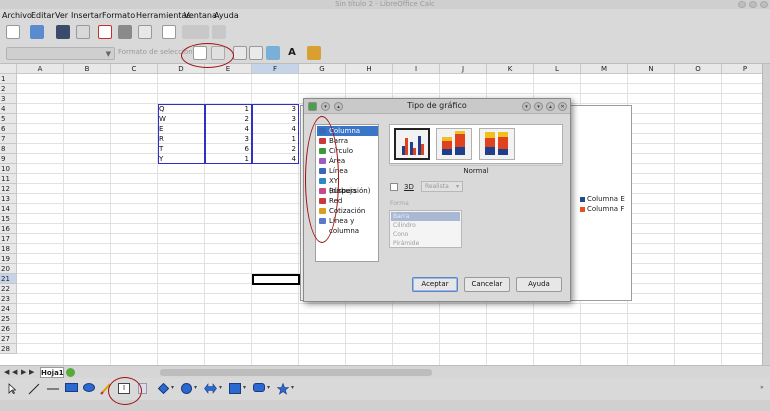  I want to click on prev-sheet-icon: ◀, so click(14, 372).